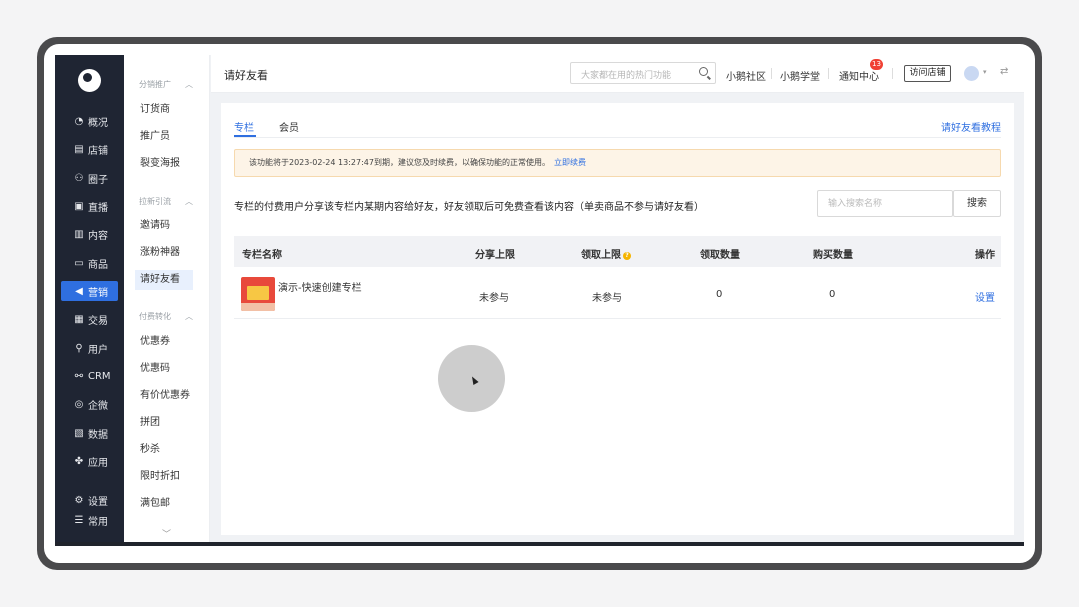 The height and width of the screenshot is (607, 1079). Describe the element at coordinates (703, 71) in the screenshot. I see `search-icon` at that location.